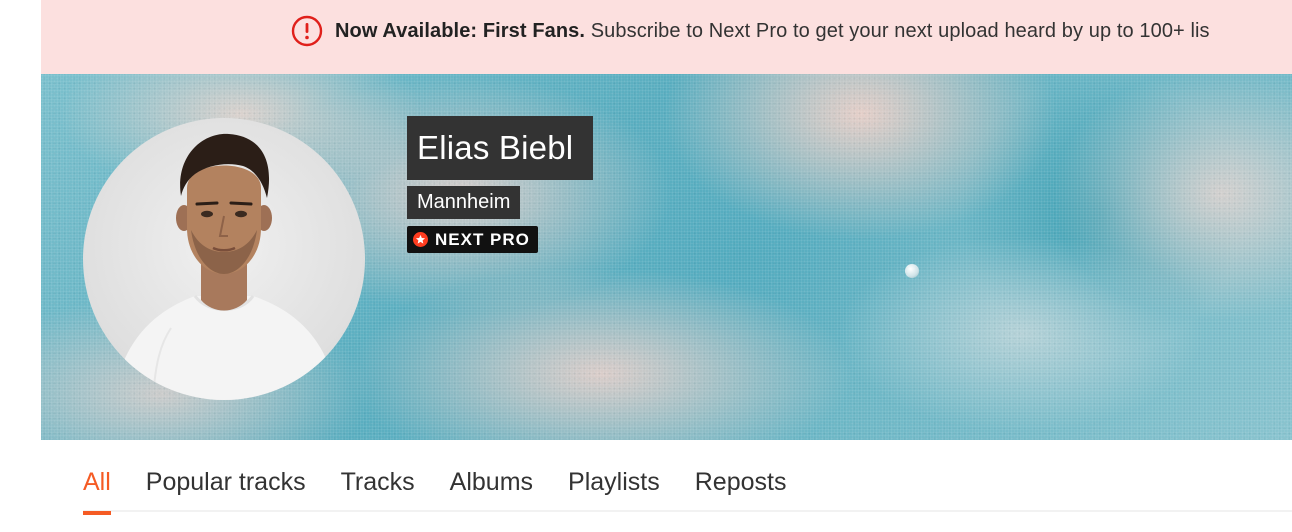  I want to click on tab-albums: Albums, so click(491, 490).